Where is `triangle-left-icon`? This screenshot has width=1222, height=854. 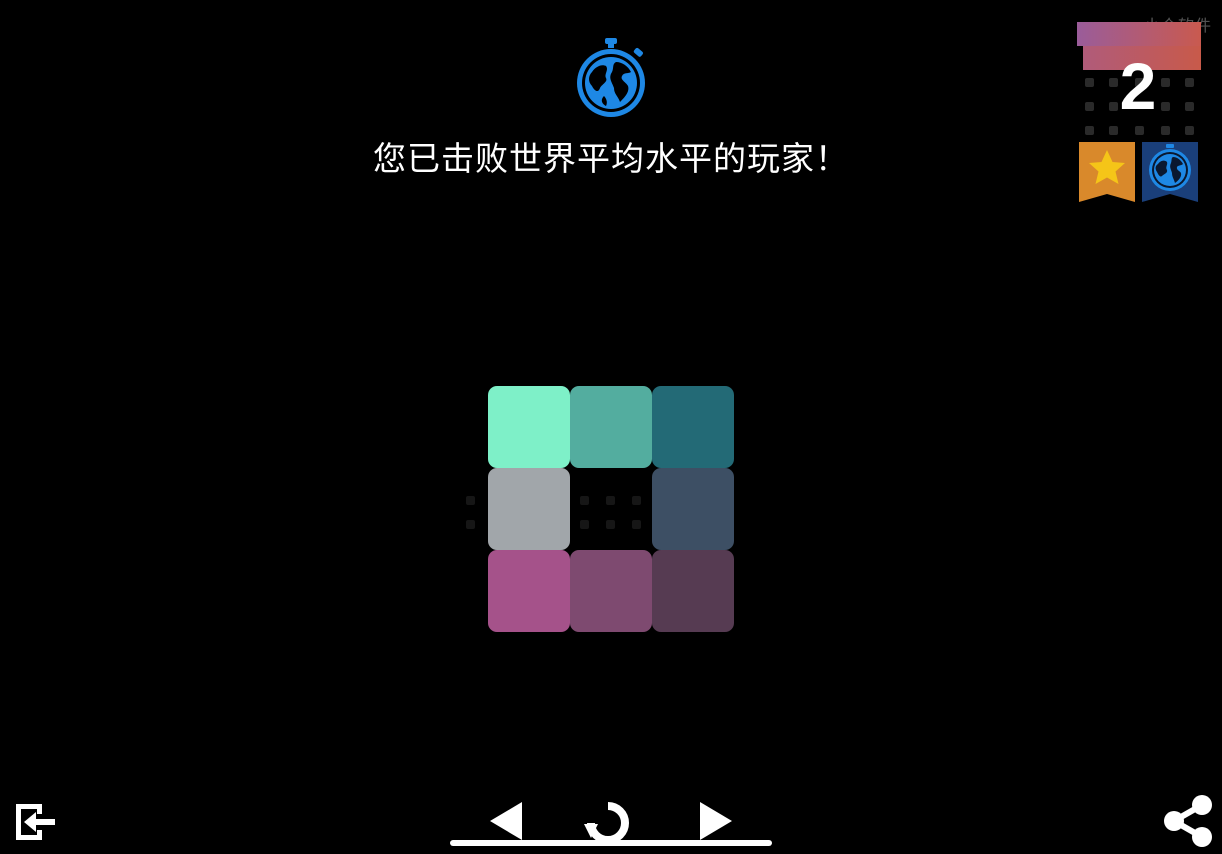
triangle-left-icon is located at coordinates (506, 821).